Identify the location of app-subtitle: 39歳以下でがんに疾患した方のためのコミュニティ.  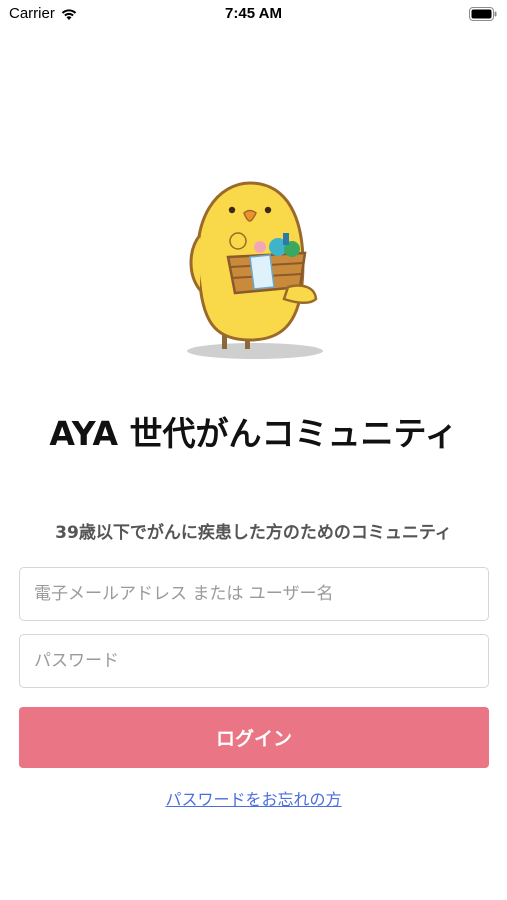
(253, 533).